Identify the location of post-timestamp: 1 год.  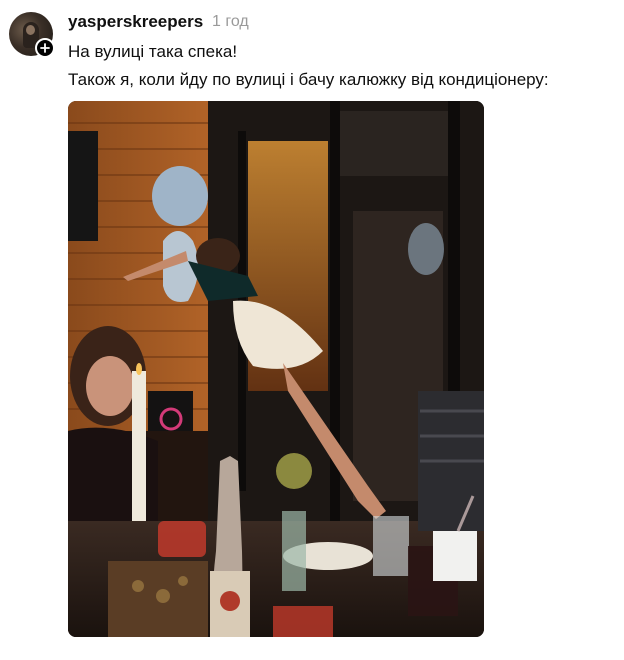
(230, 22).